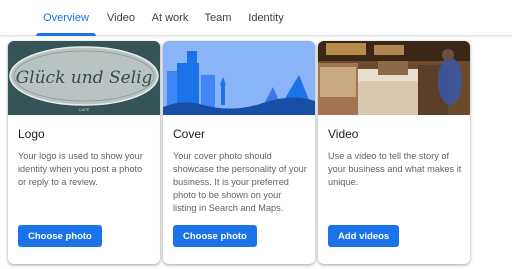 Image resolution: width=512 pixels, height=269 pixels. What do you see at coordinates (239, 78) in the screenshot?
I see `cover-image` at bounding box center [239, 78].